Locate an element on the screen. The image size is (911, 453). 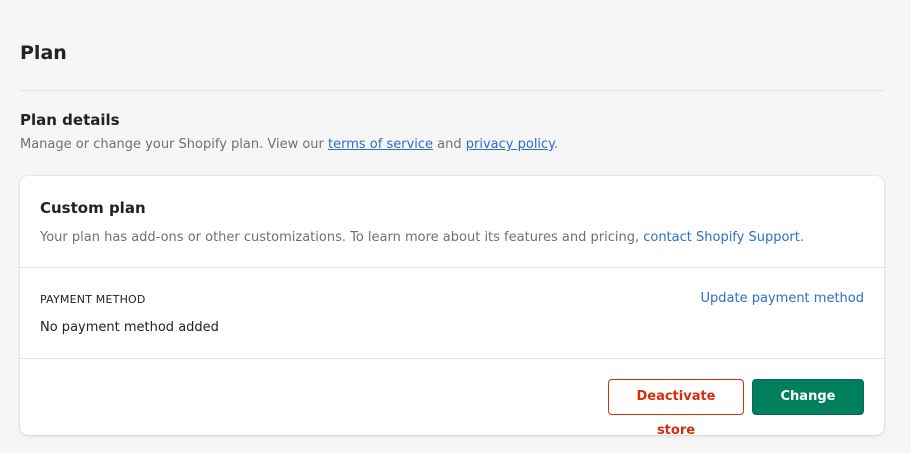
custom-plan-title: Custom plan is located at coordinates (93, 208).